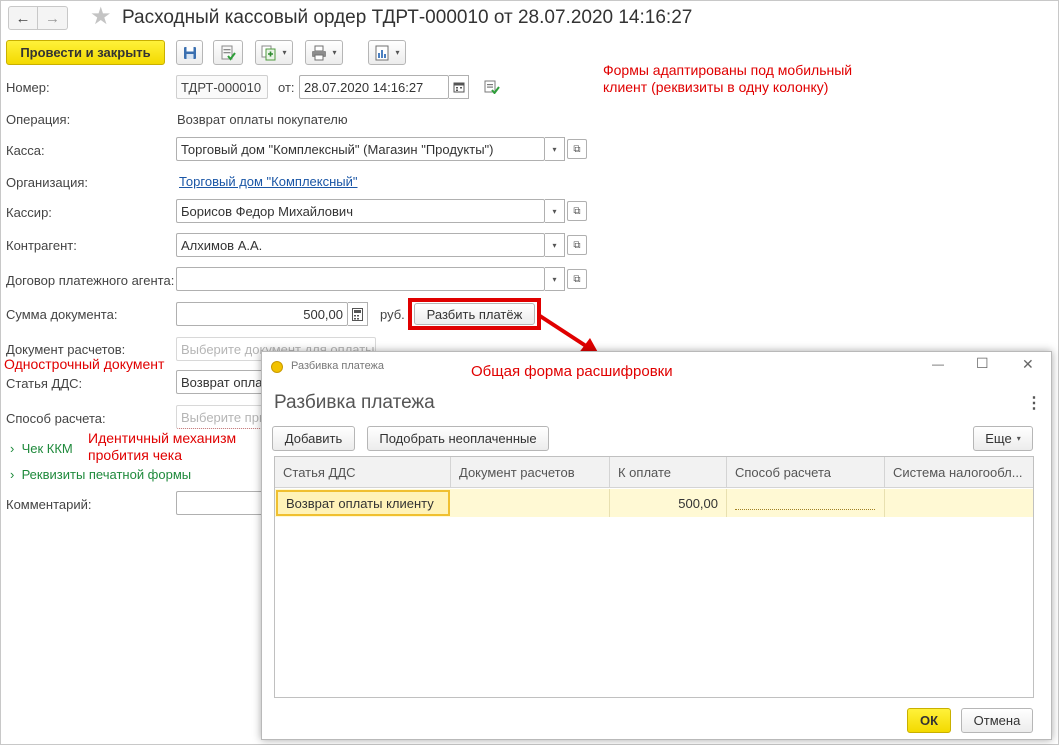 Image resolution: width=1059 pixels, height=745 pixels. Describe the element at coordinates (938, 364) in the screenshot. I see `minimize-icon: —` at that location.